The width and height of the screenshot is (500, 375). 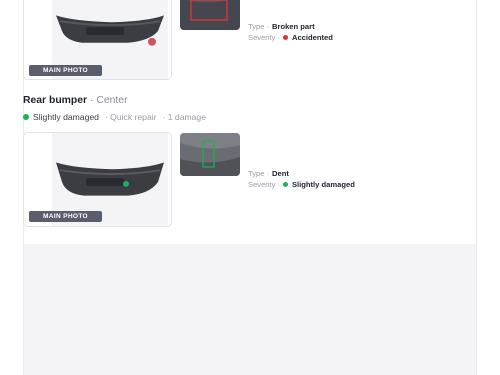 What do you see at coordinates (66, 117) in the screenshot?
I see `status-text: Slightly damaged` at bounding box center [66, 117].